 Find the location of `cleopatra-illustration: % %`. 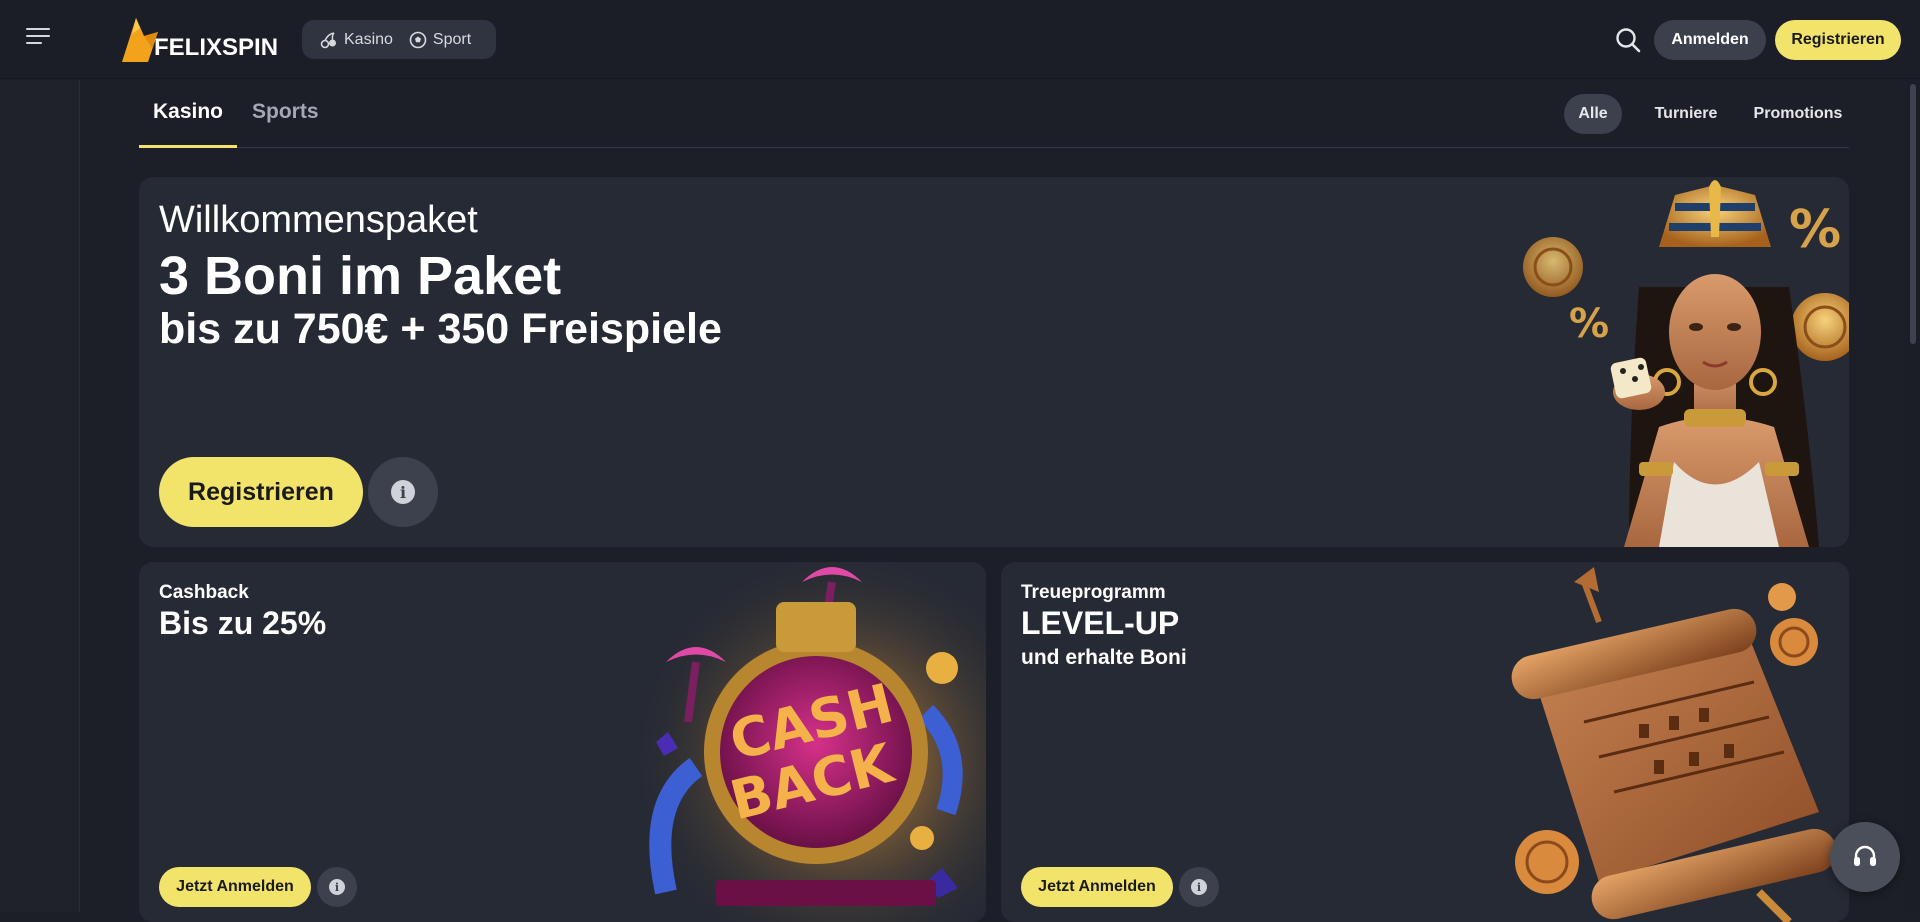

cleopatra-illustration: % % is located at coordinates (1686, 363).